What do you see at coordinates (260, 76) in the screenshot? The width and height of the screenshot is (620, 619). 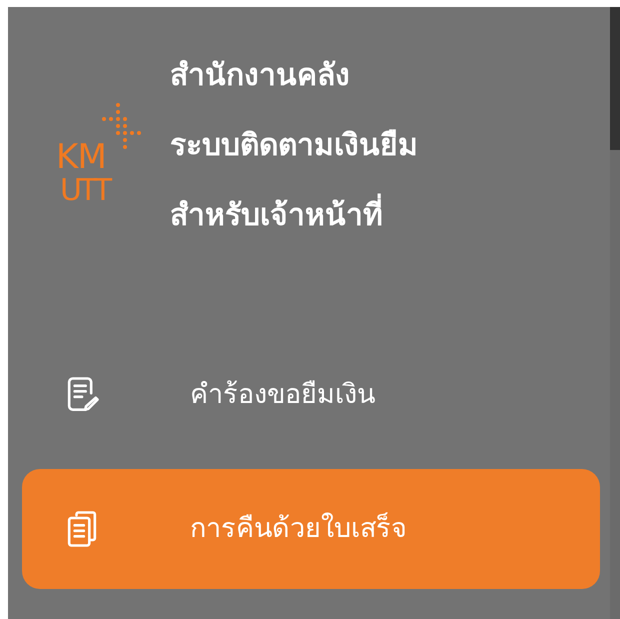 I see `app-title: สำนักงานคลัง` at bounding box center [260, 76].